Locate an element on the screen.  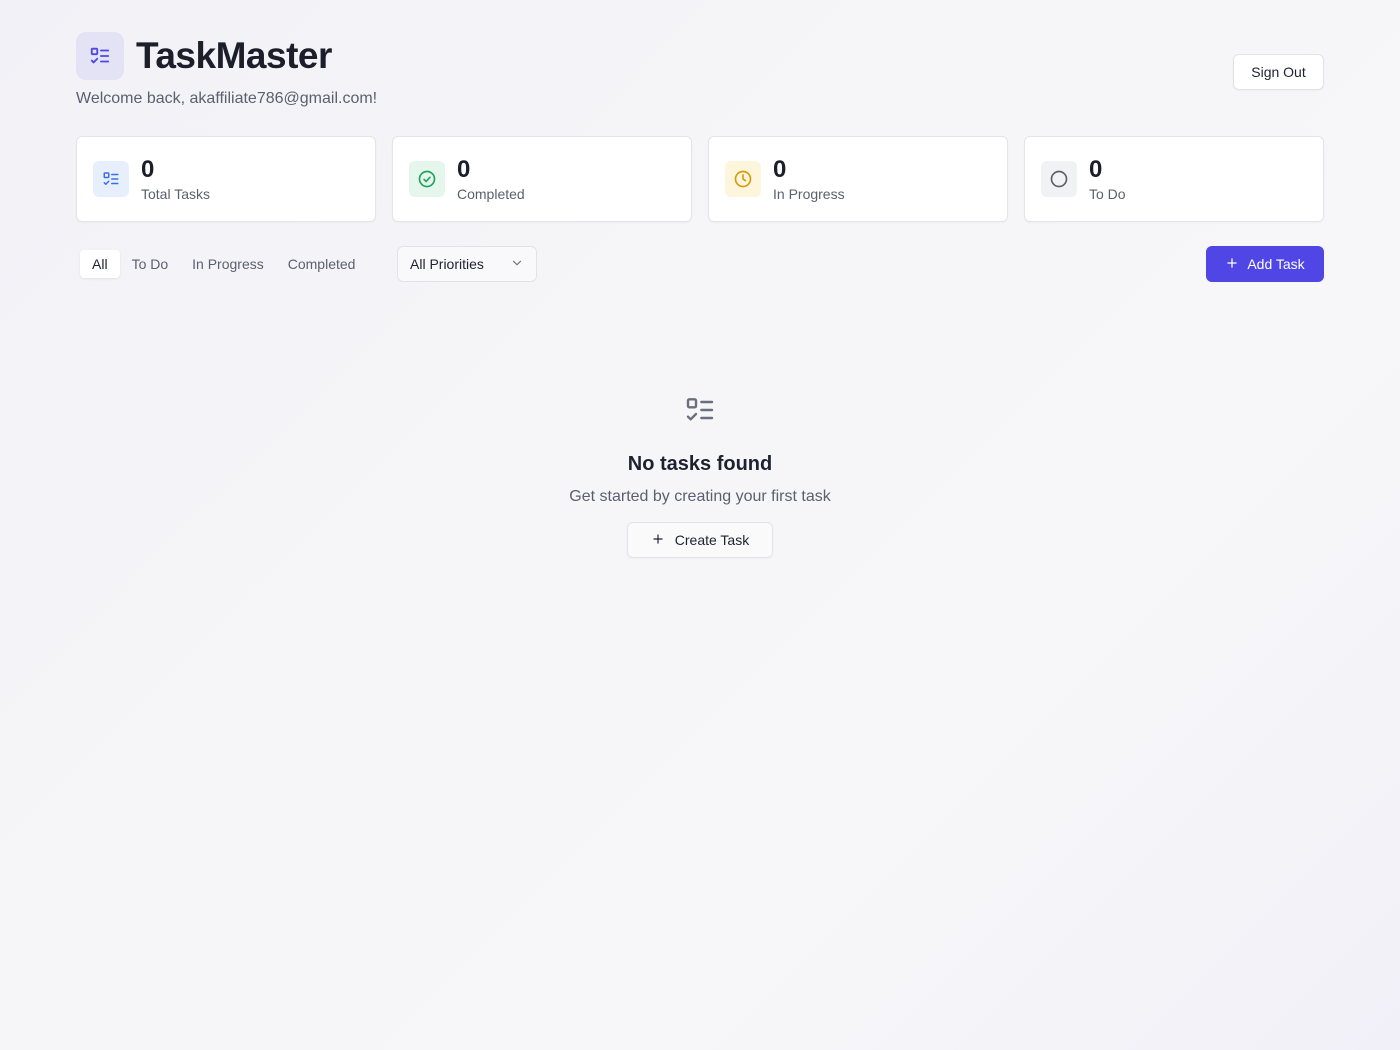
priority-select: All Priorities is located at coordinates (467, 264).